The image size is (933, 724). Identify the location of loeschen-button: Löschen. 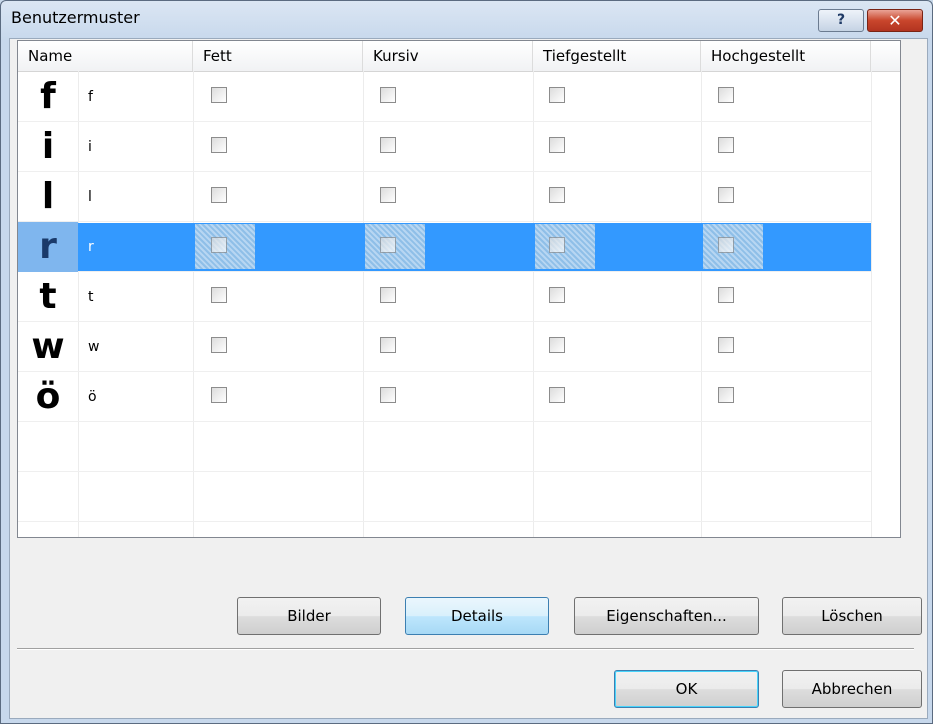
(852, 616).